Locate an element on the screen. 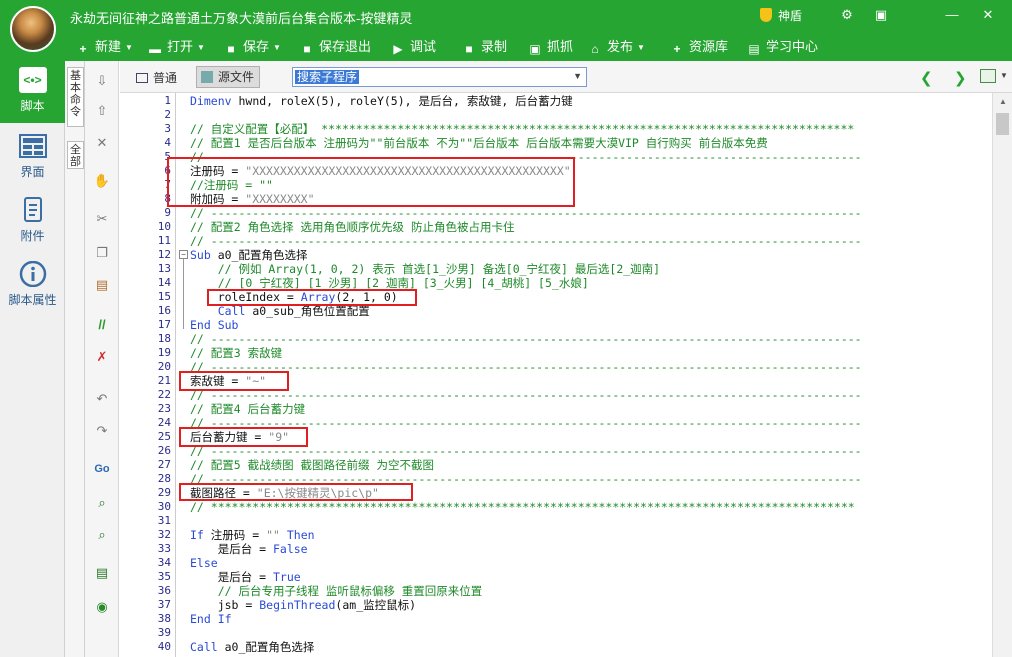 The image size is (1012, 657). nav-item-attachment: 附件 is located at coordinates (32, 220).